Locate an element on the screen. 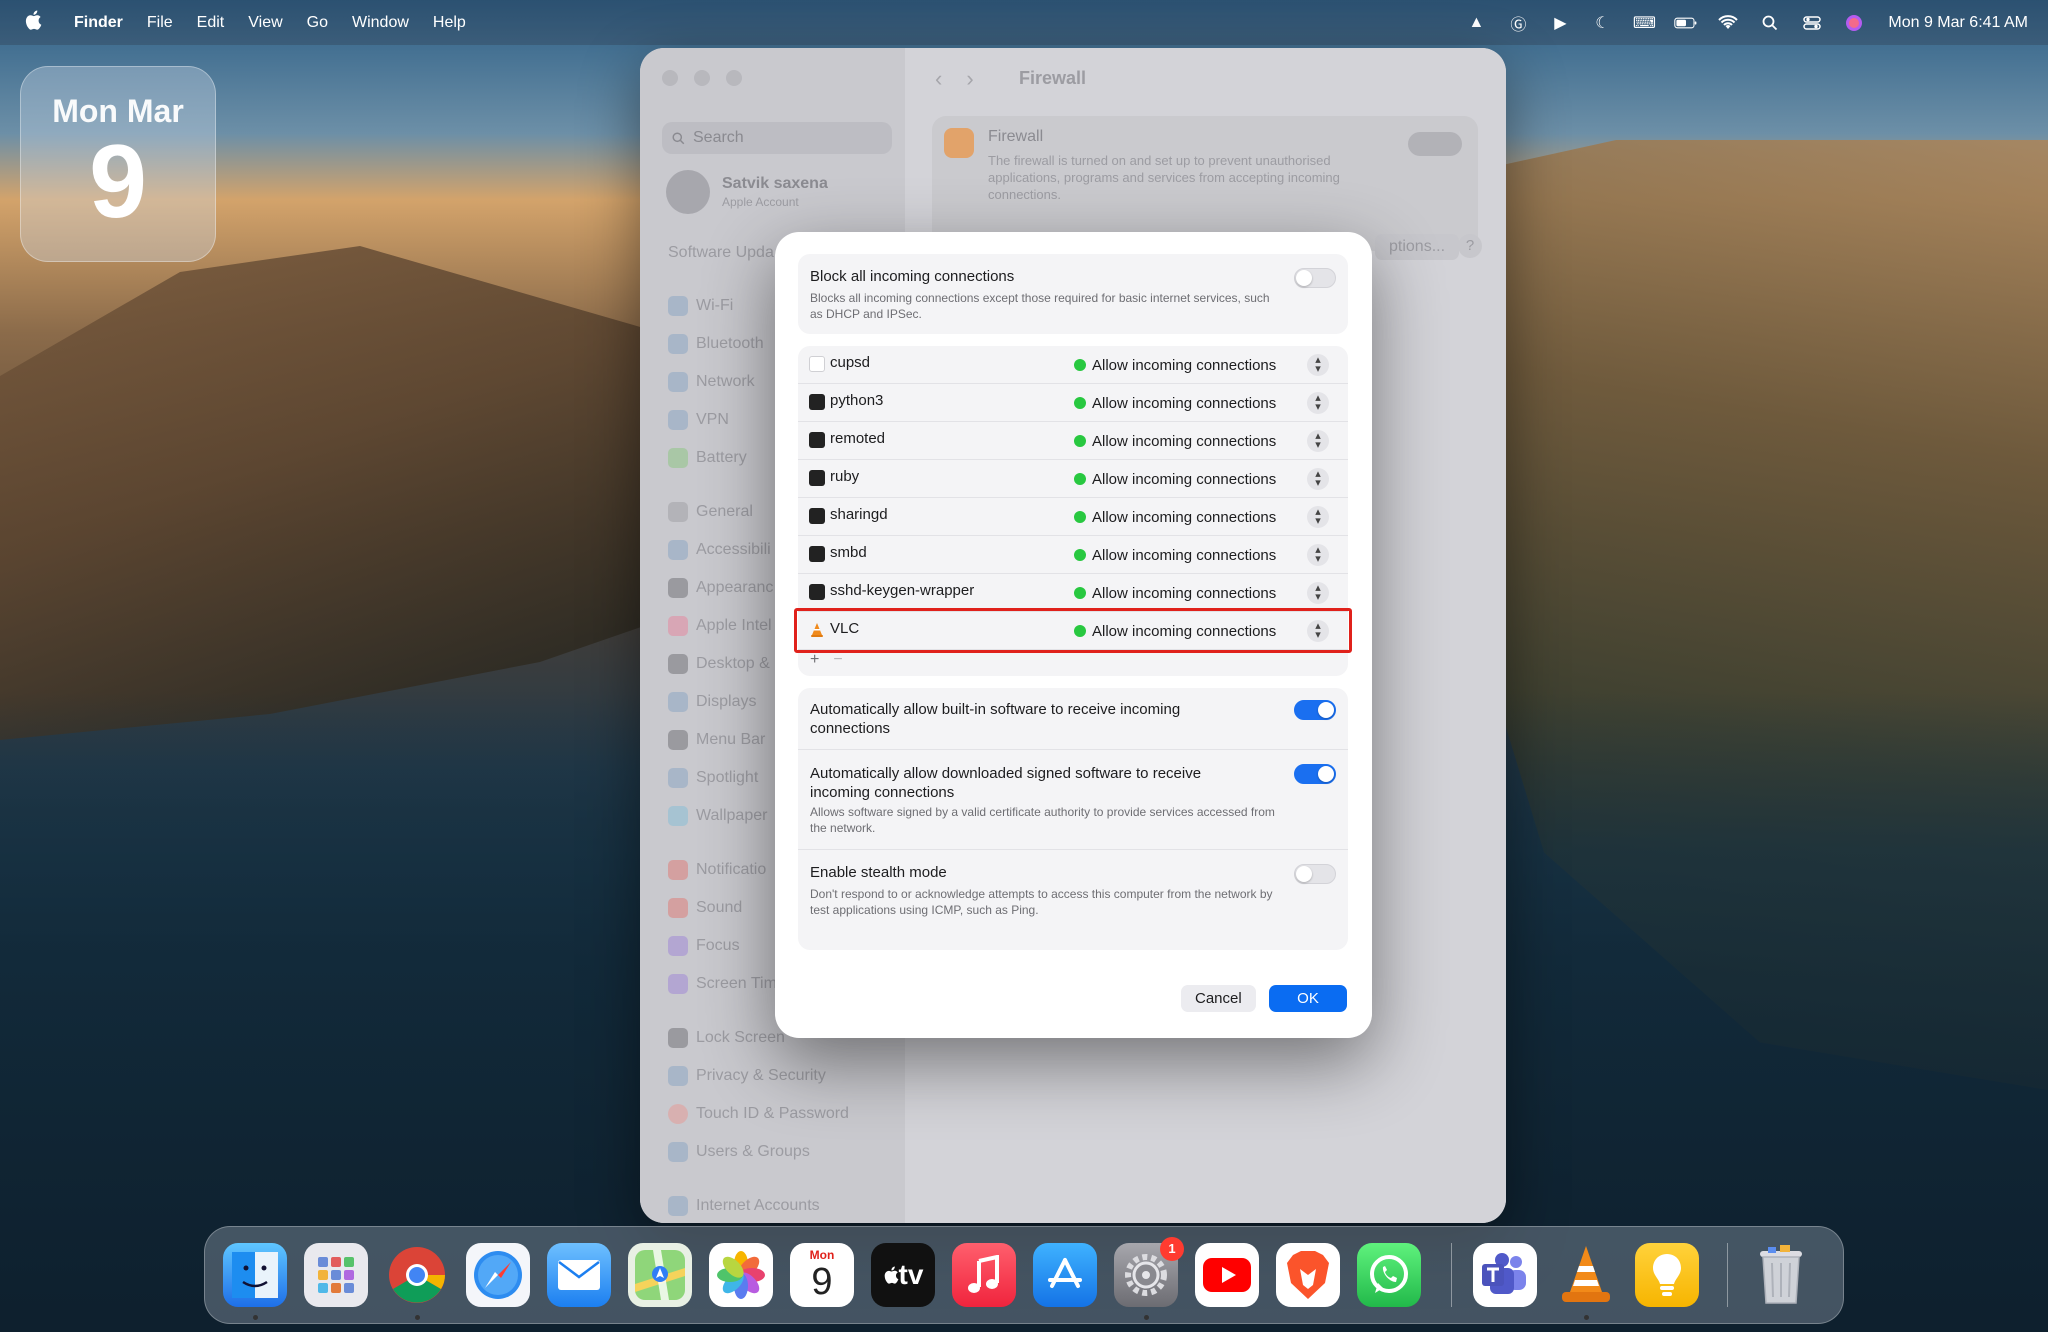  photos-flower-icon is located at coordinates (741, 1275).